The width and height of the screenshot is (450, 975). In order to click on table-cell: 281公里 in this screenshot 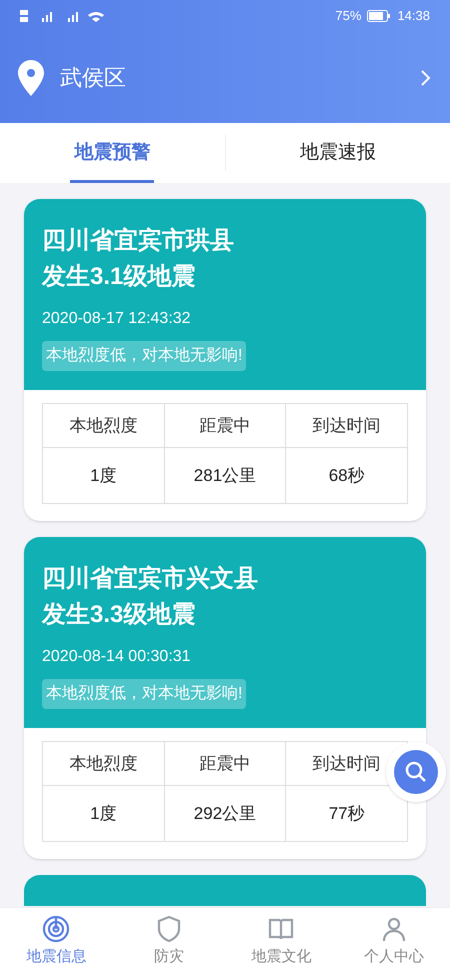, I will do `click(225, 476)`.